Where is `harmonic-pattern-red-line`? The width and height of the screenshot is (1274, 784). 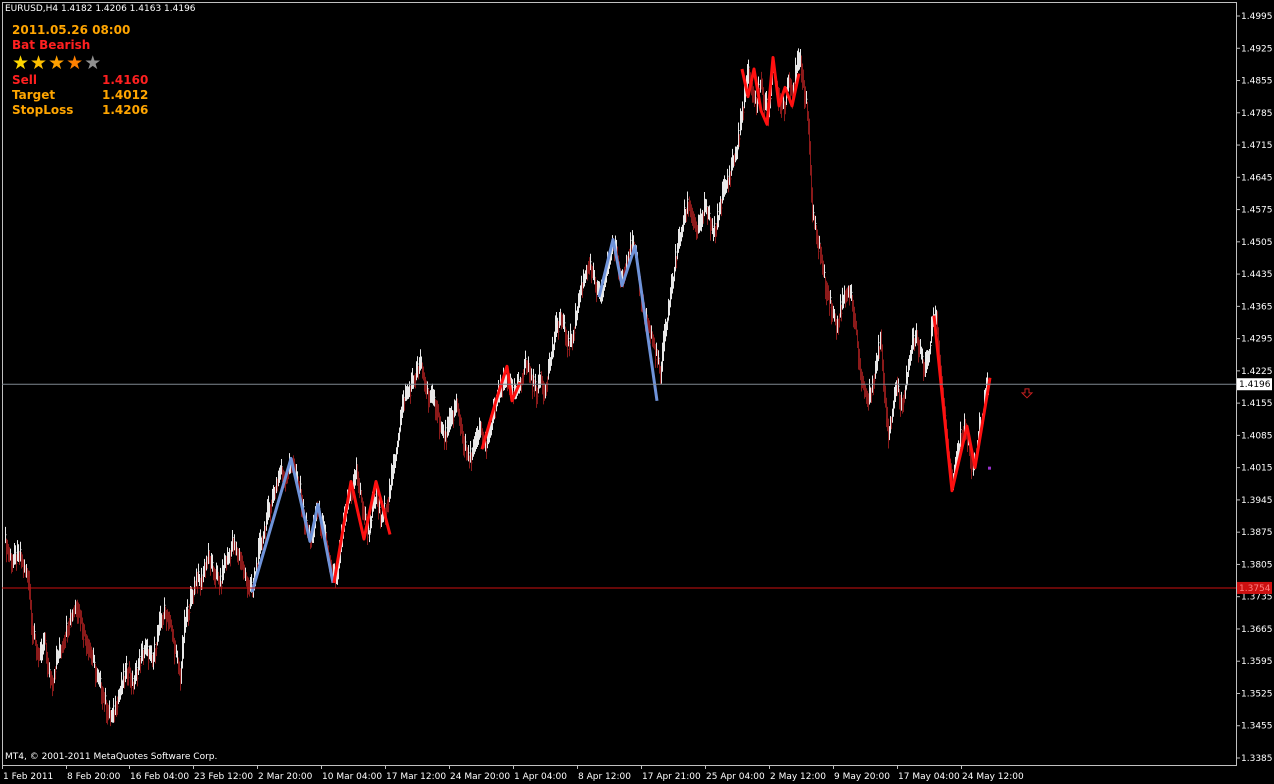 harmonic-pattern-red-line is located at coordinates (962, 404).